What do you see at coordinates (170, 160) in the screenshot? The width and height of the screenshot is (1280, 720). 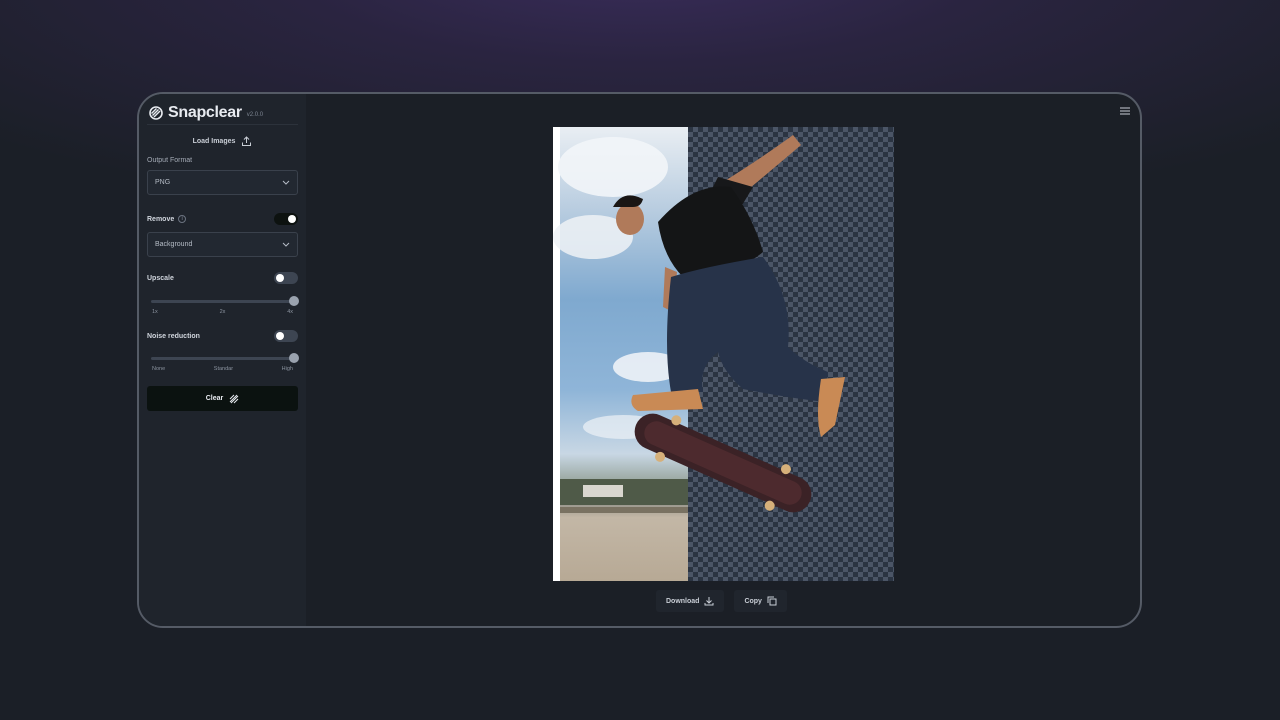 I see `output-format-label: Output Format` at bounding box center [170, 160].